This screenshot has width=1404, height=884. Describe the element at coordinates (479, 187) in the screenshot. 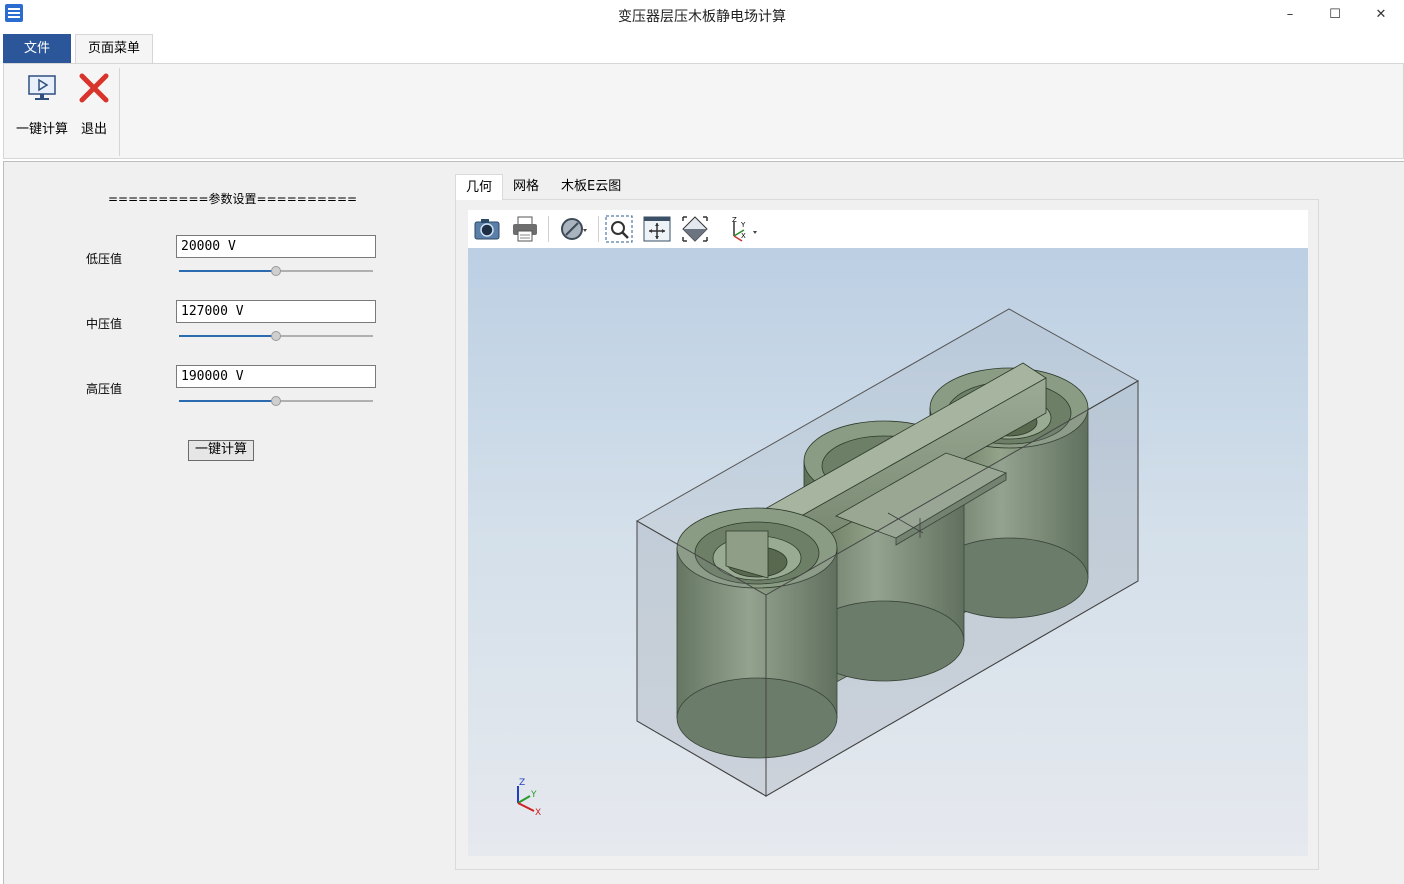

I see `tab-geometry: 几何` at that location.